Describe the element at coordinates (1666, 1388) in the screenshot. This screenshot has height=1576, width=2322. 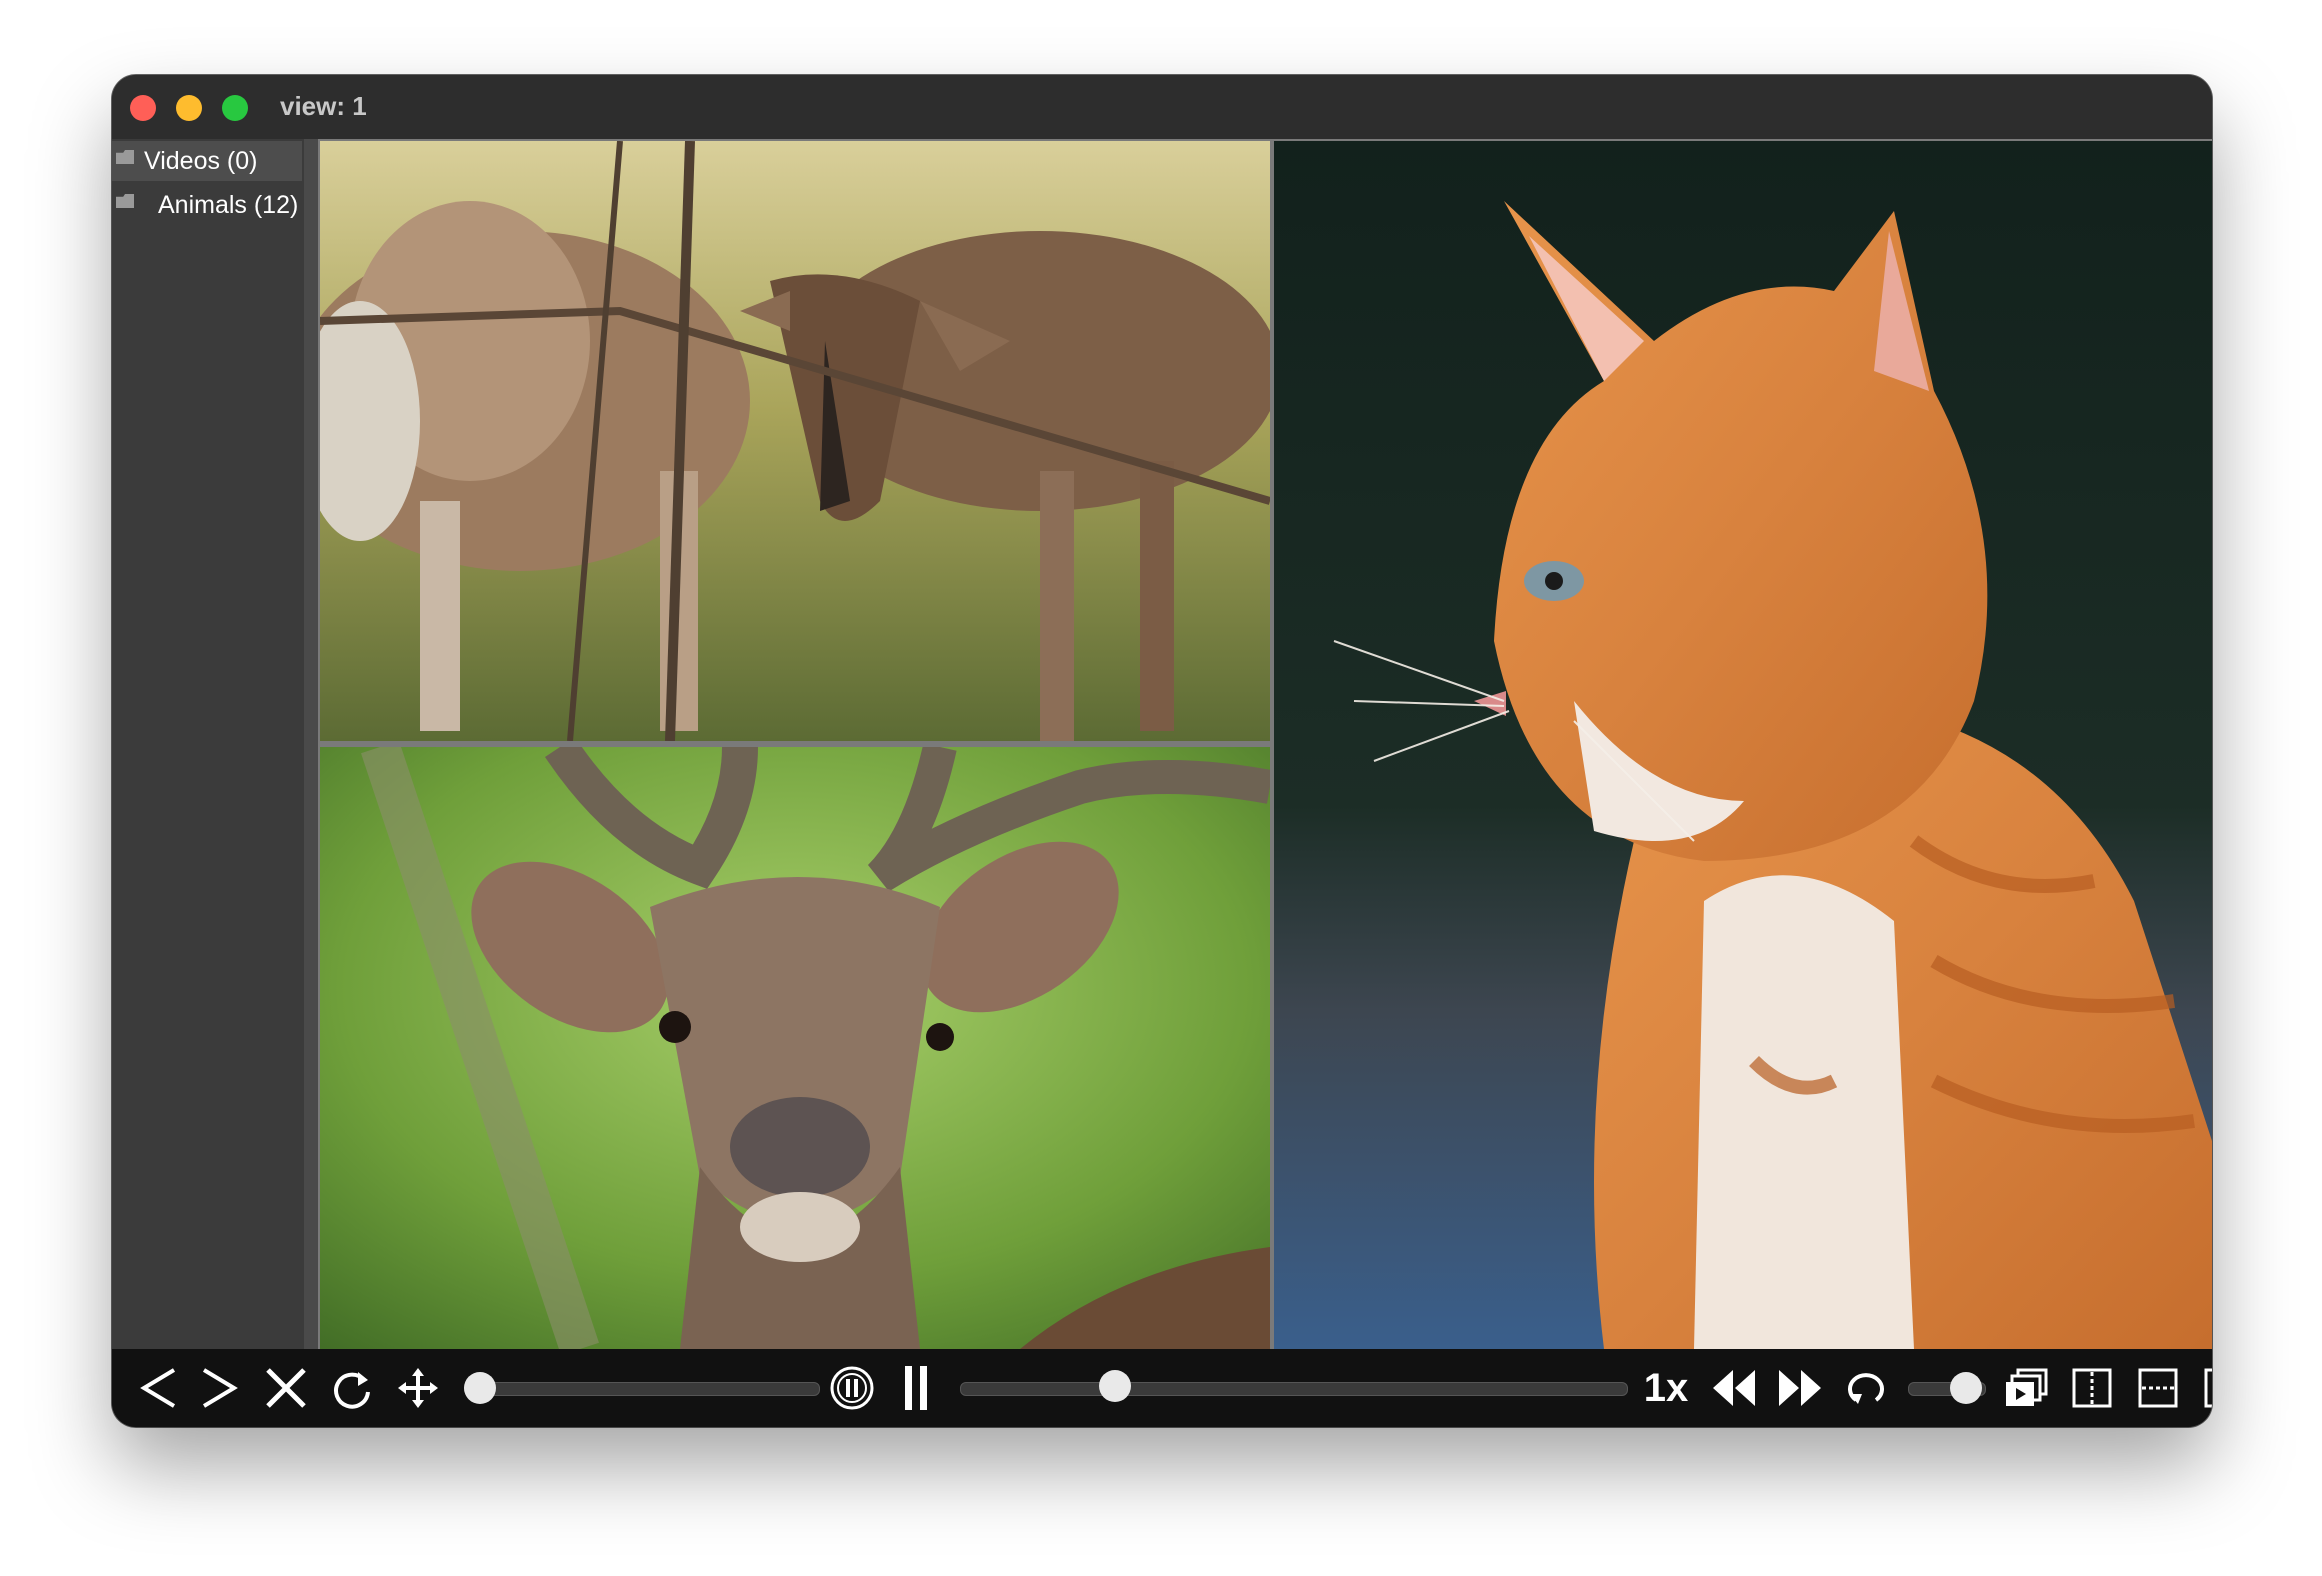
I see `speed-button: 1x` at that location.